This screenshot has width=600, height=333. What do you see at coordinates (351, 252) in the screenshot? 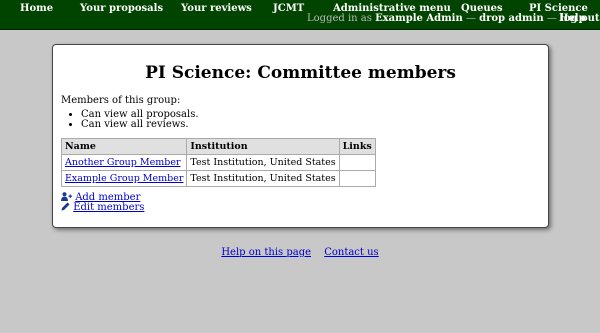
I see `contact-us-link: Contact us` at bounding box center [351, 252].